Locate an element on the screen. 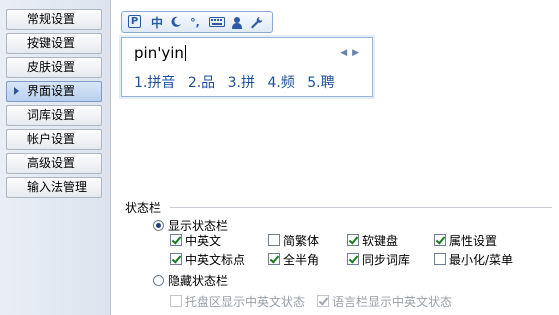 This screenshot has width=559, height=315. moon-icon is located at coordinates (176, 22).